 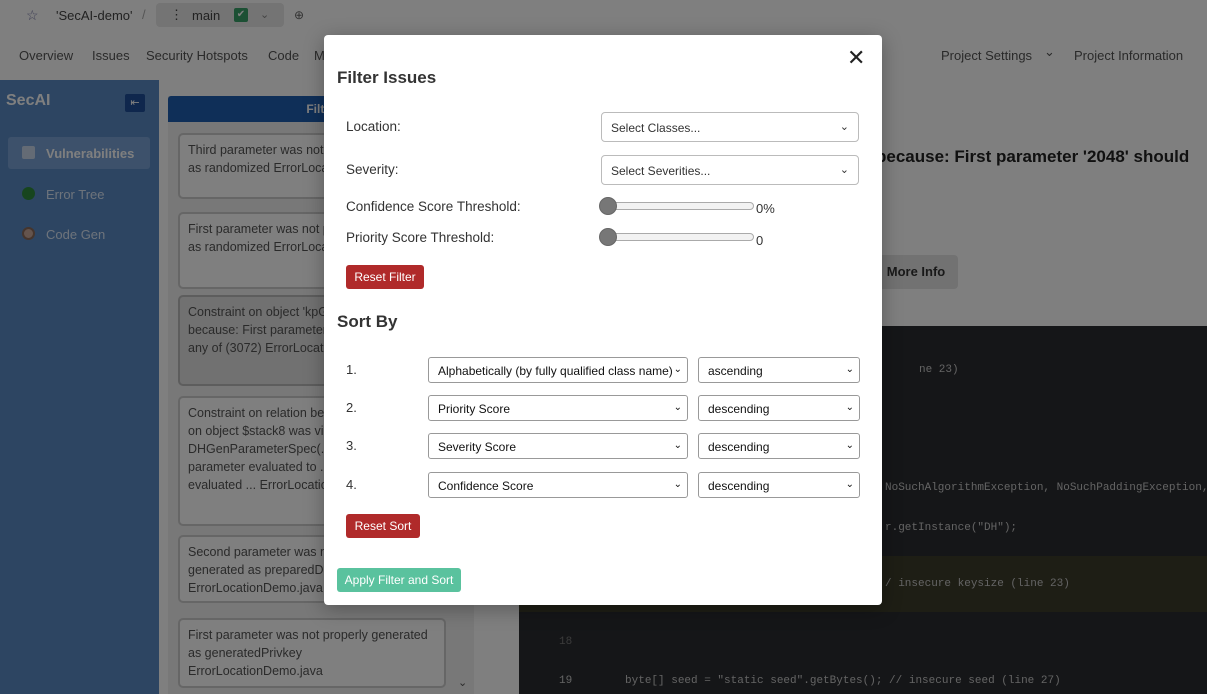 I want to click on sort-row-number: 2., so click(x=351, y=407).